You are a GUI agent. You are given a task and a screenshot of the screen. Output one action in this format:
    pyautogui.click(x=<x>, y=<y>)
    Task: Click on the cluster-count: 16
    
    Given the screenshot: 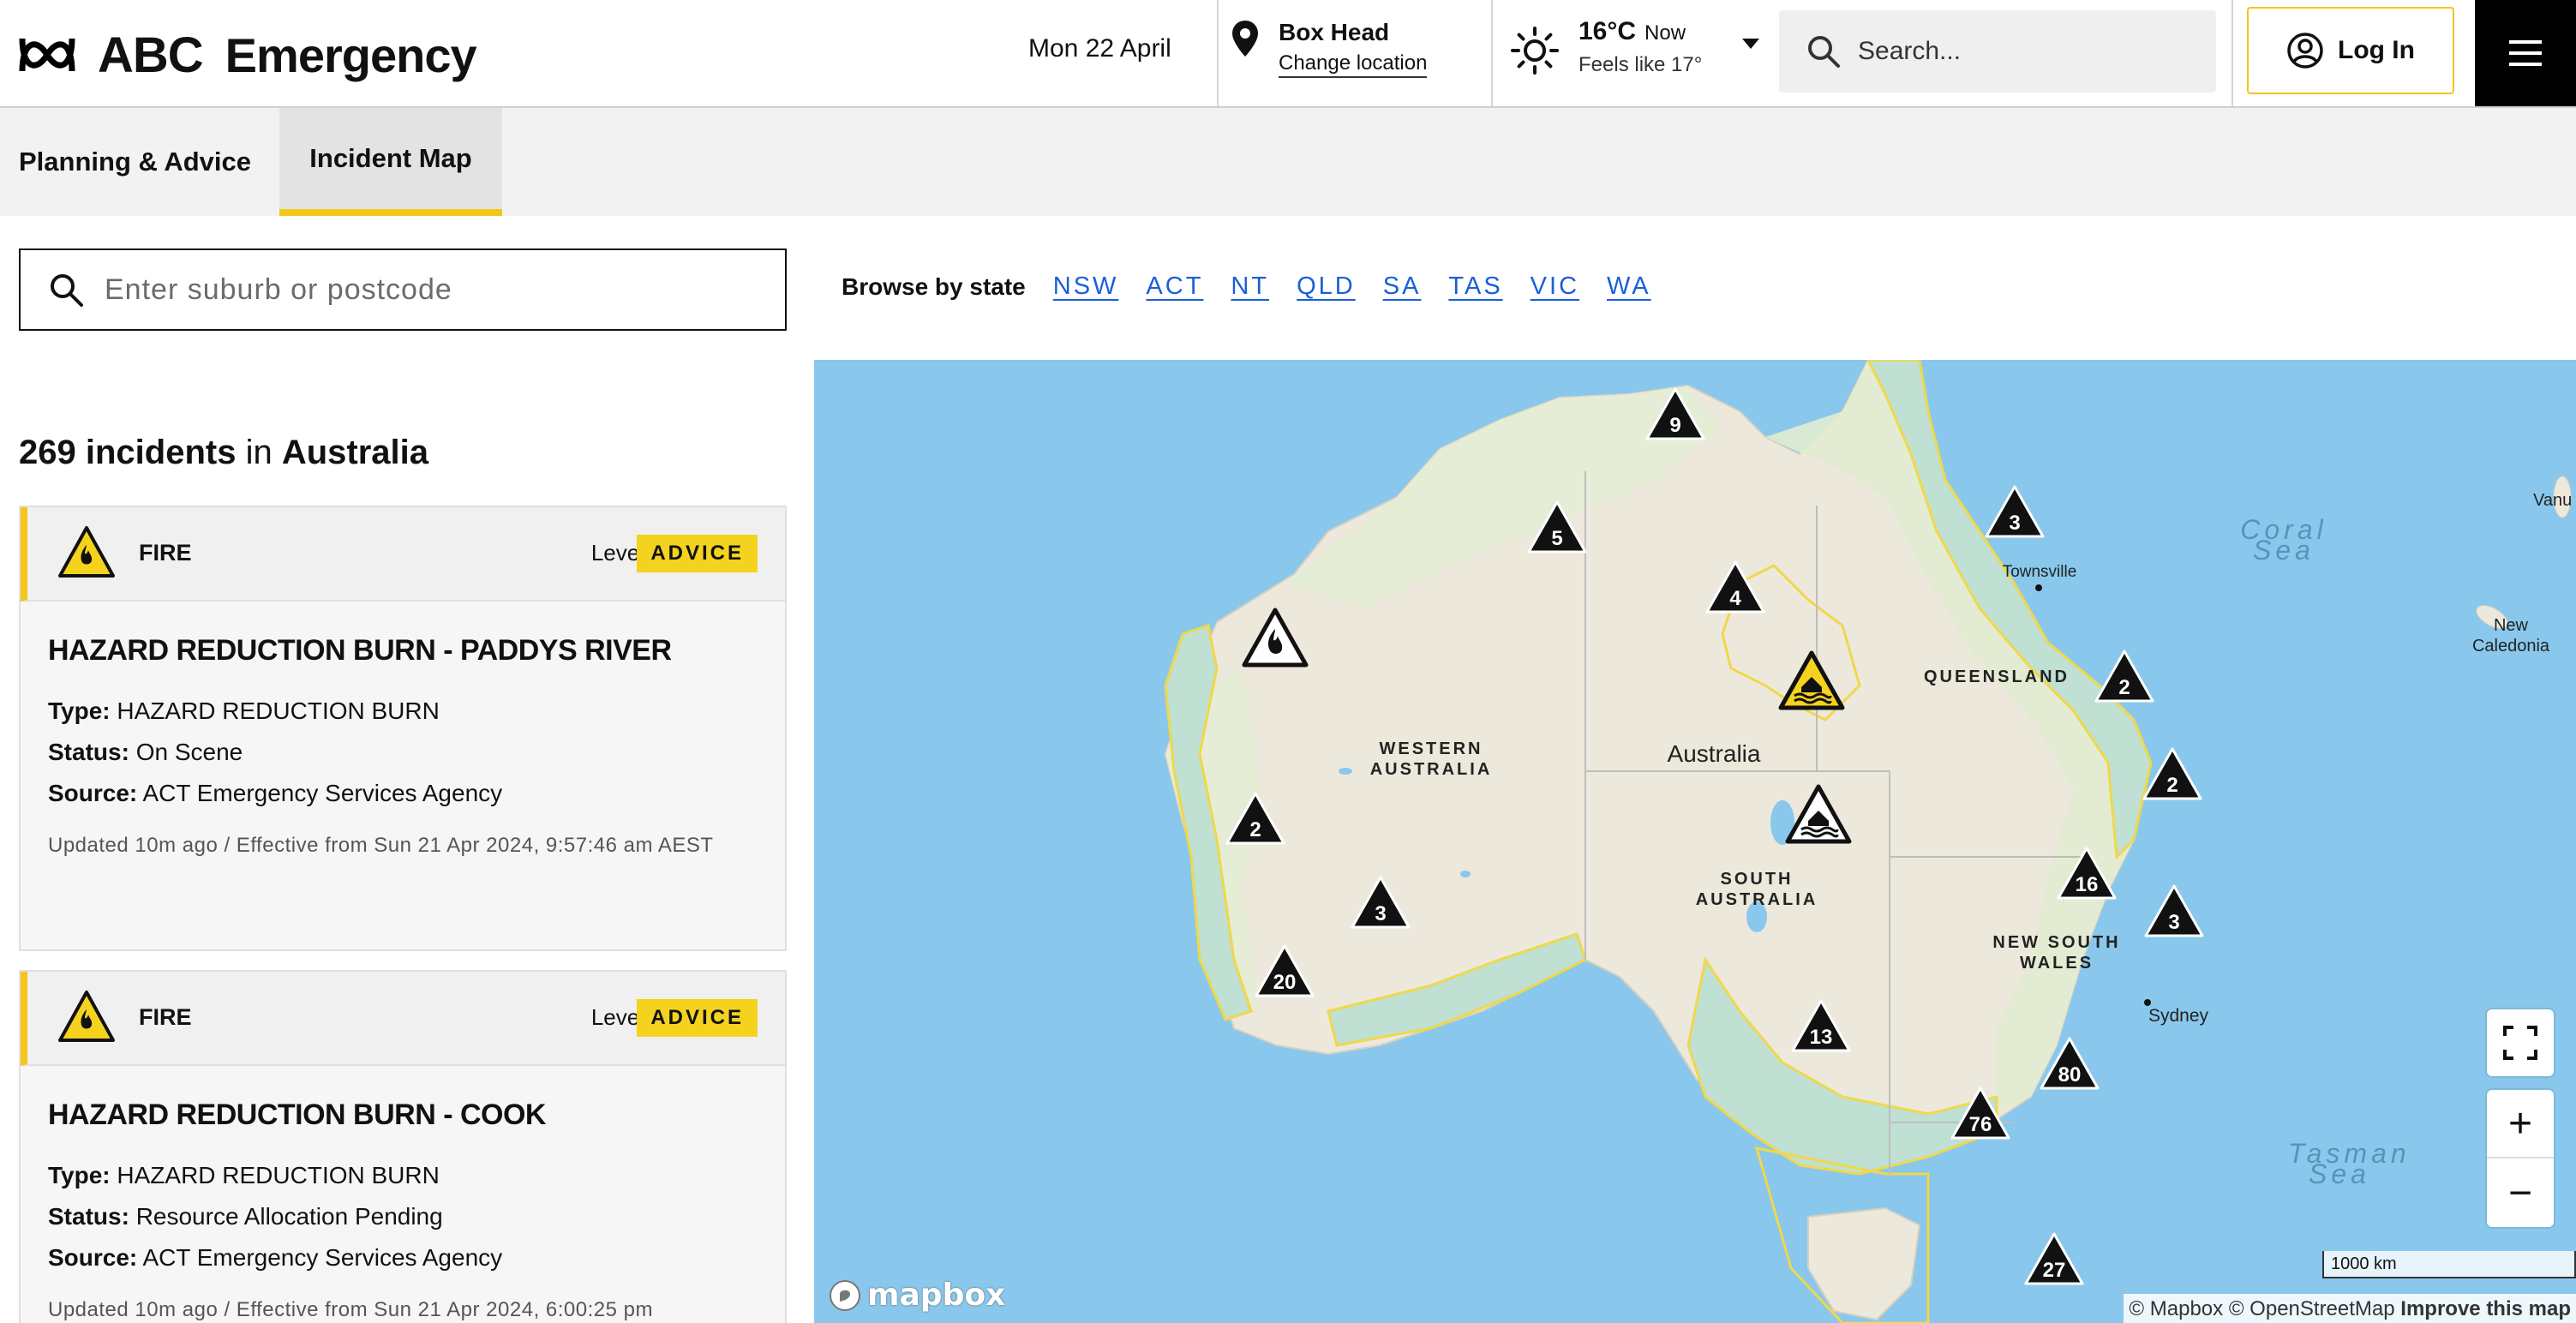 What is the action you would take?
    pyautogui.click(x=2087, y=885)
    